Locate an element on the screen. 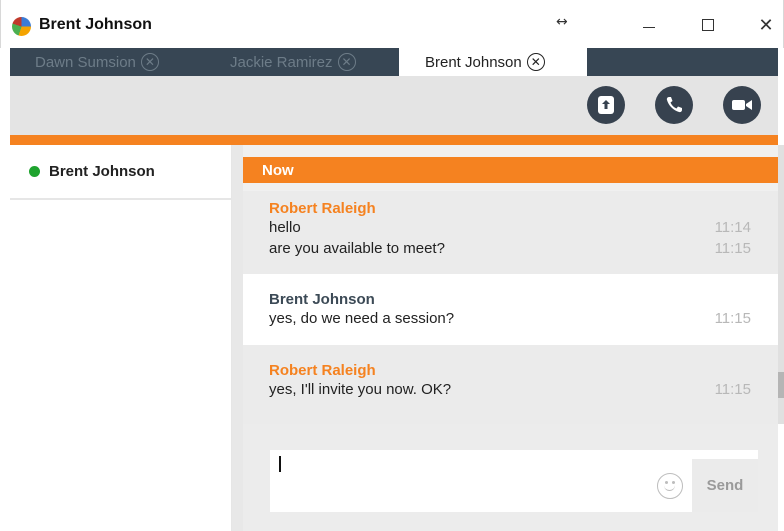  tab-jackie-ramirez: Jackie Ramirez ✕ is located at coordinates (293, 62).